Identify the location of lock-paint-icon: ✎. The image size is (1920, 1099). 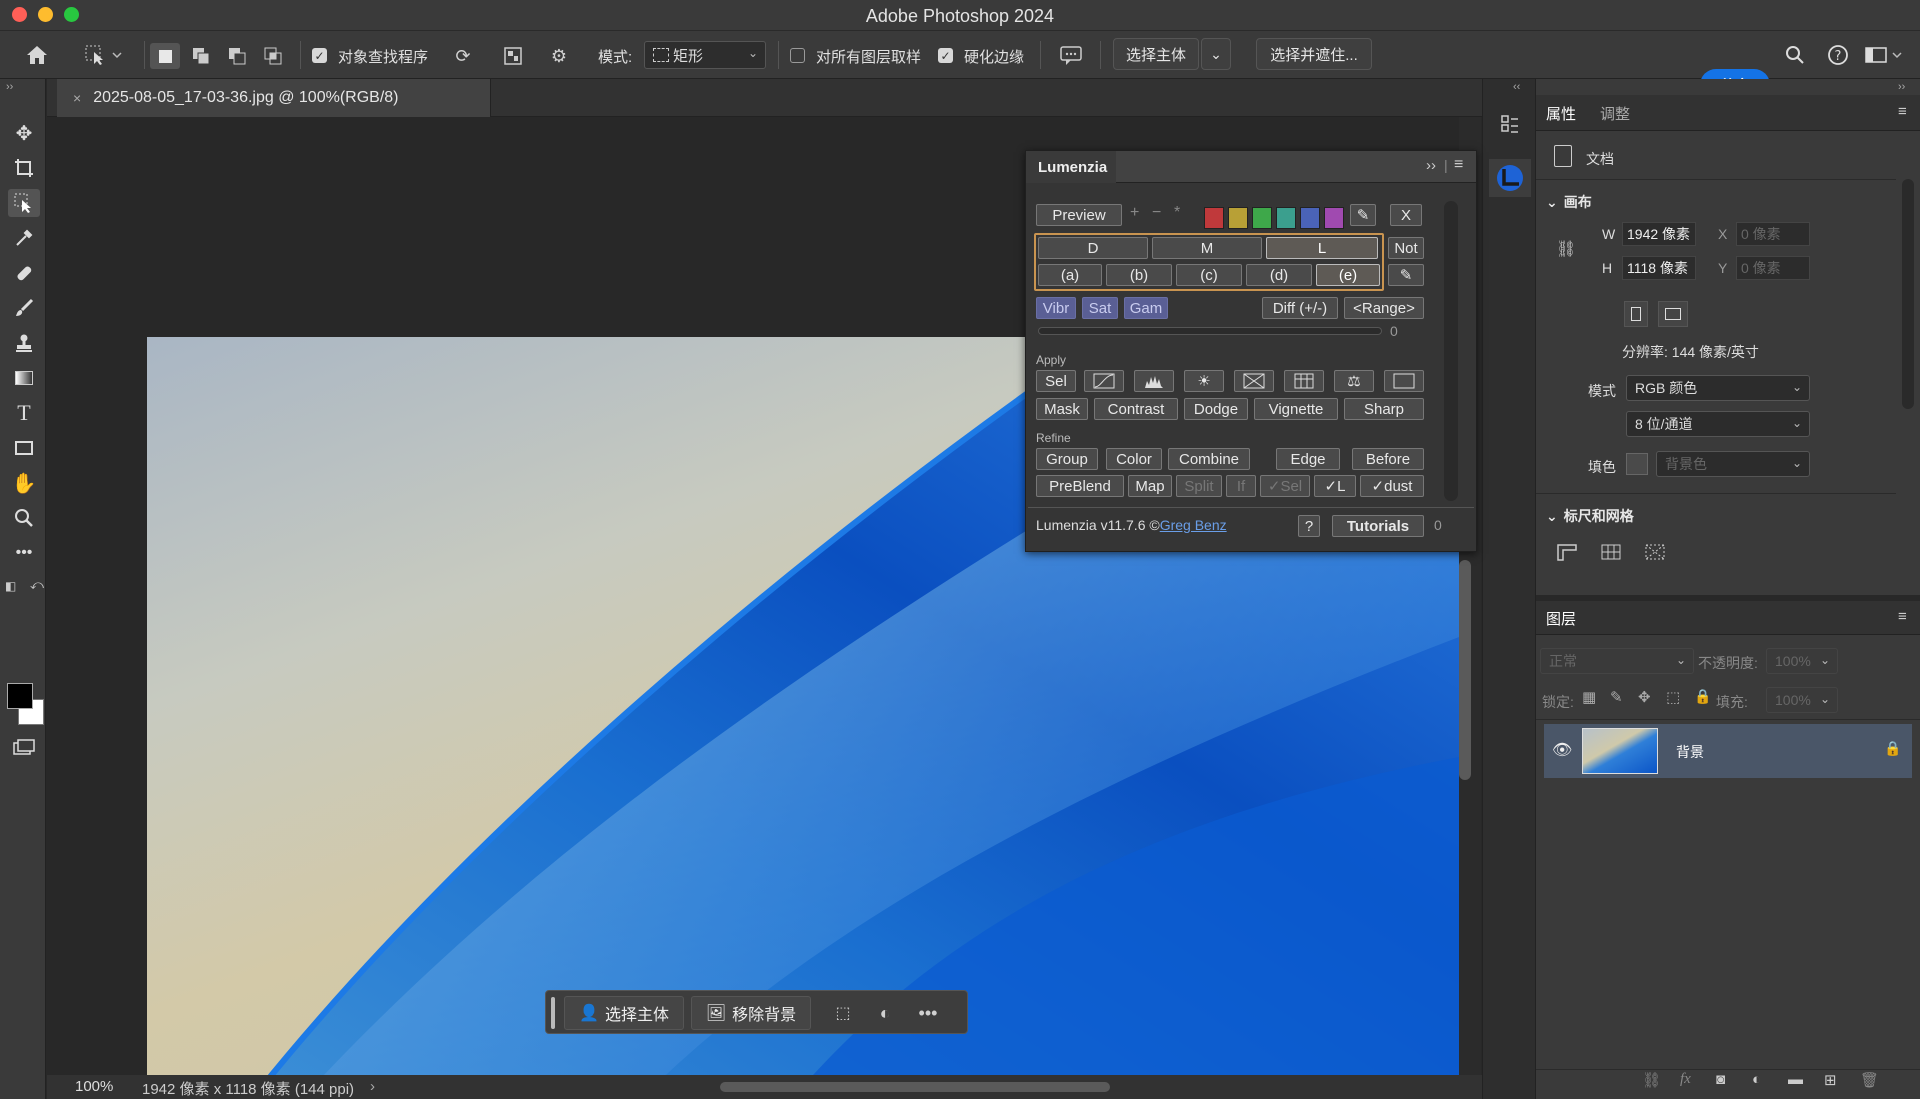
(1616, 697).